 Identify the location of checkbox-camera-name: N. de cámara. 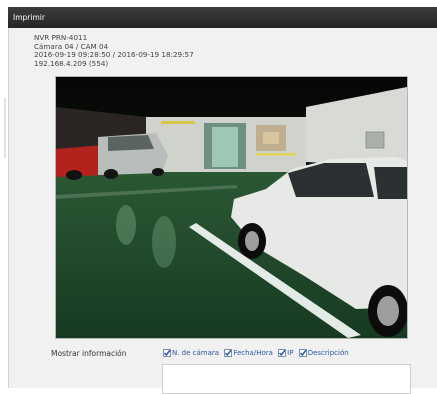
(191, 353).